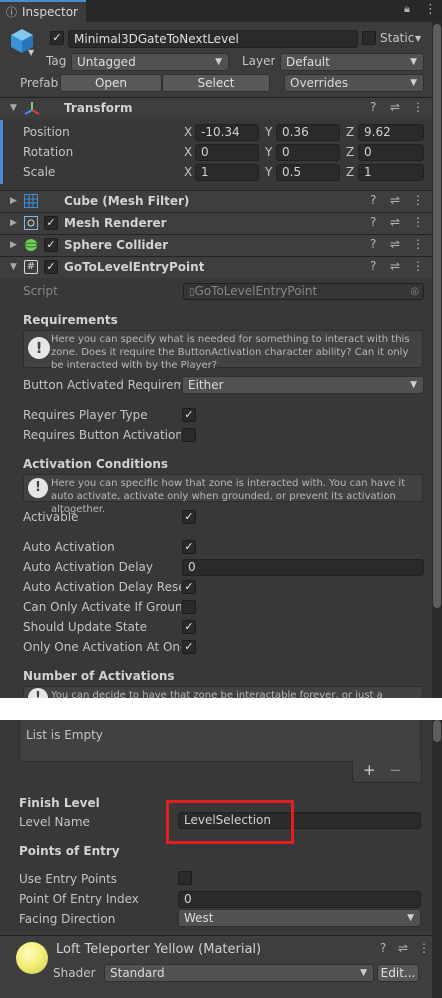  I want to click on auto-activation-delay-field: 0, so click(303, 567).